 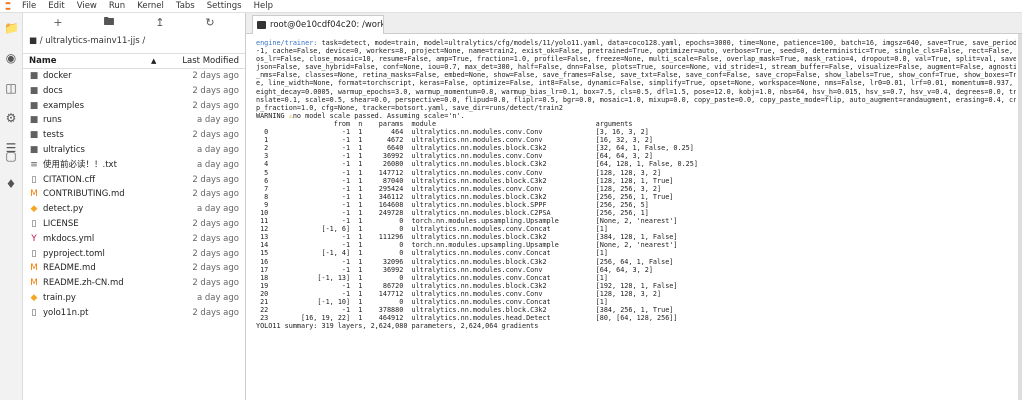 What do you see at coordinates (1020, 217) in the screenshot?
I see `scrollbar` at bounding box center [1020, 217].